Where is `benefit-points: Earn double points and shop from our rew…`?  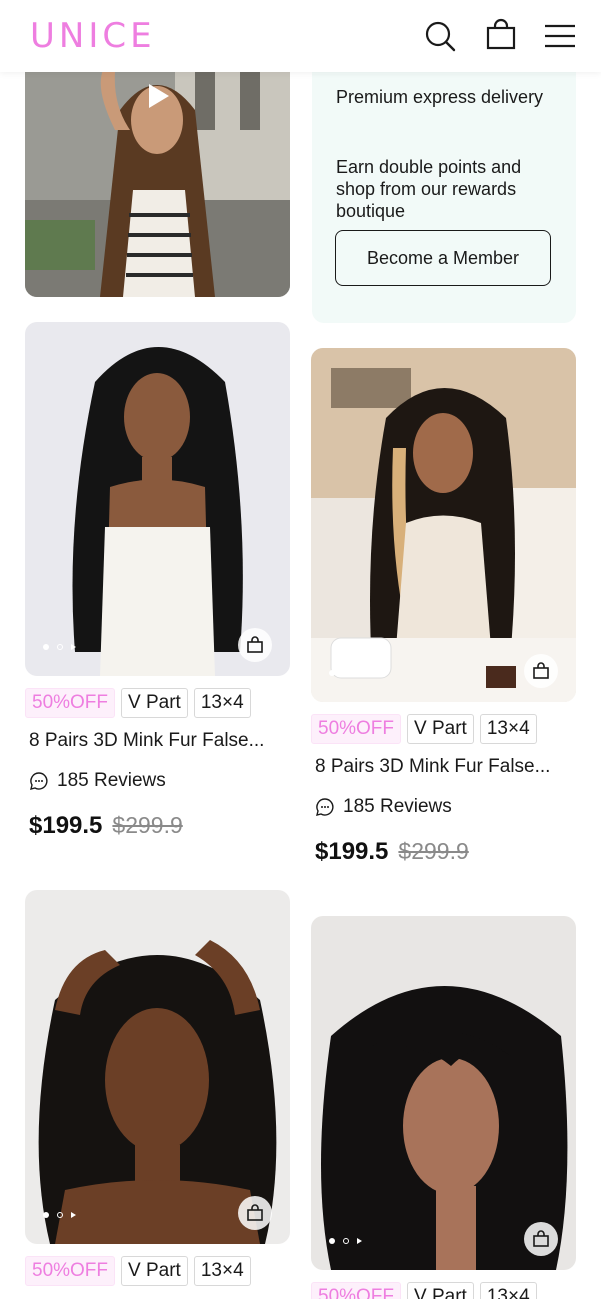 benefit-points: Earn double points and shop from our rew… is located at coordinates (429, 189).